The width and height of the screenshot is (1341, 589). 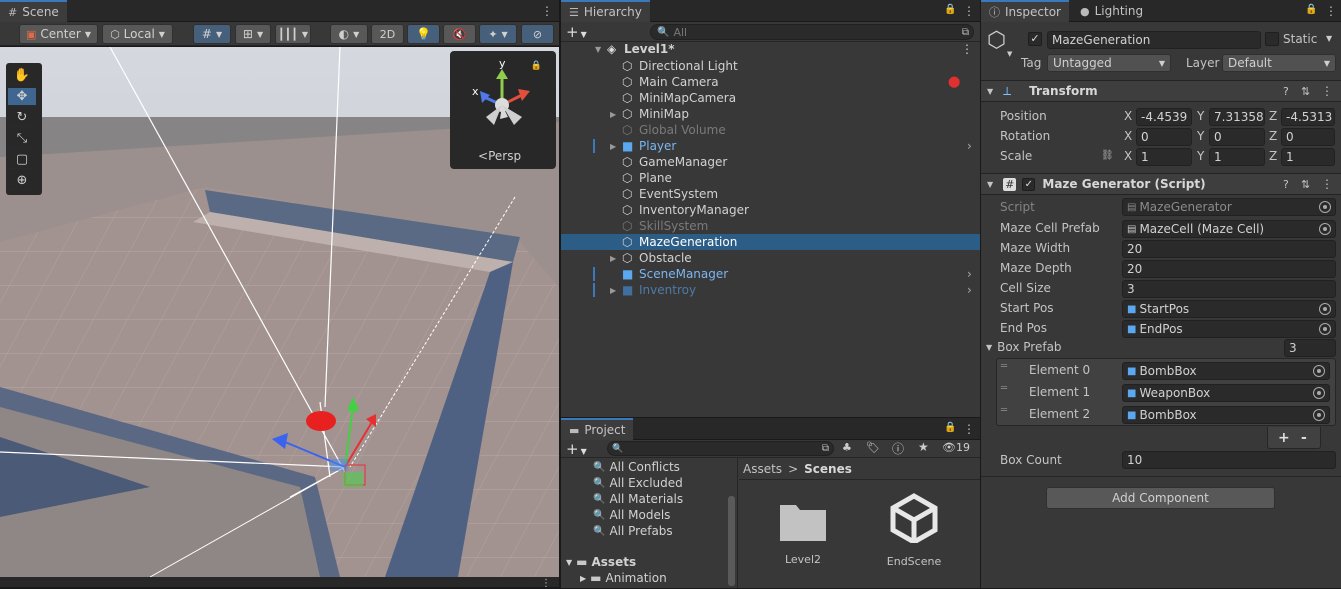 What do you see at coordinates (1164, 137) in the screenshot?
I see `transform-x-input: 0` at bounding box center [1164, 137].